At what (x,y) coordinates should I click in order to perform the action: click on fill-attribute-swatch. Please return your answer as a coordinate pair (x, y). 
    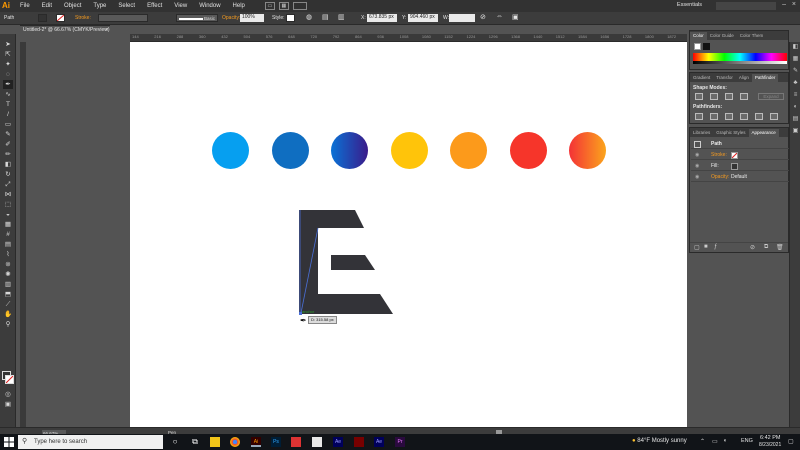
    Looking at the image, I should click on (734, 166).